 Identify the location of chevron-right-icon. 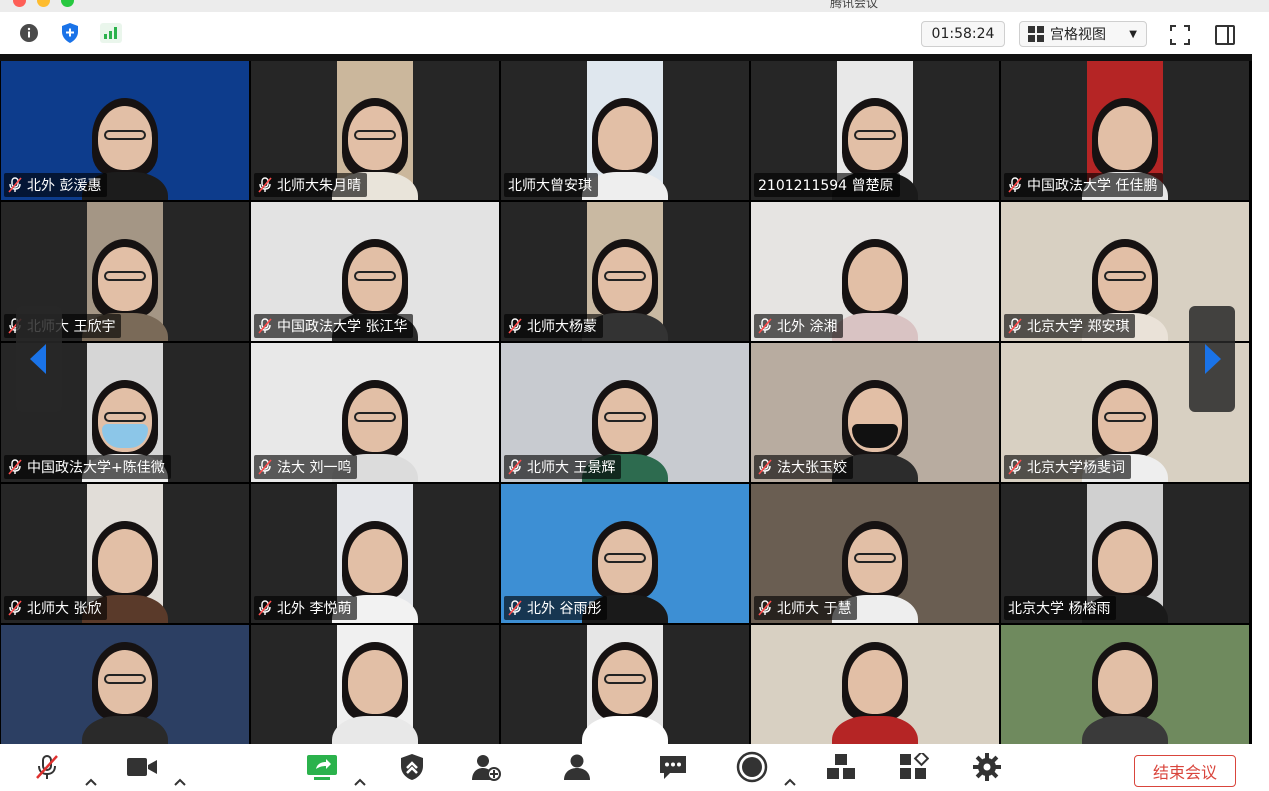
(1213, 359).